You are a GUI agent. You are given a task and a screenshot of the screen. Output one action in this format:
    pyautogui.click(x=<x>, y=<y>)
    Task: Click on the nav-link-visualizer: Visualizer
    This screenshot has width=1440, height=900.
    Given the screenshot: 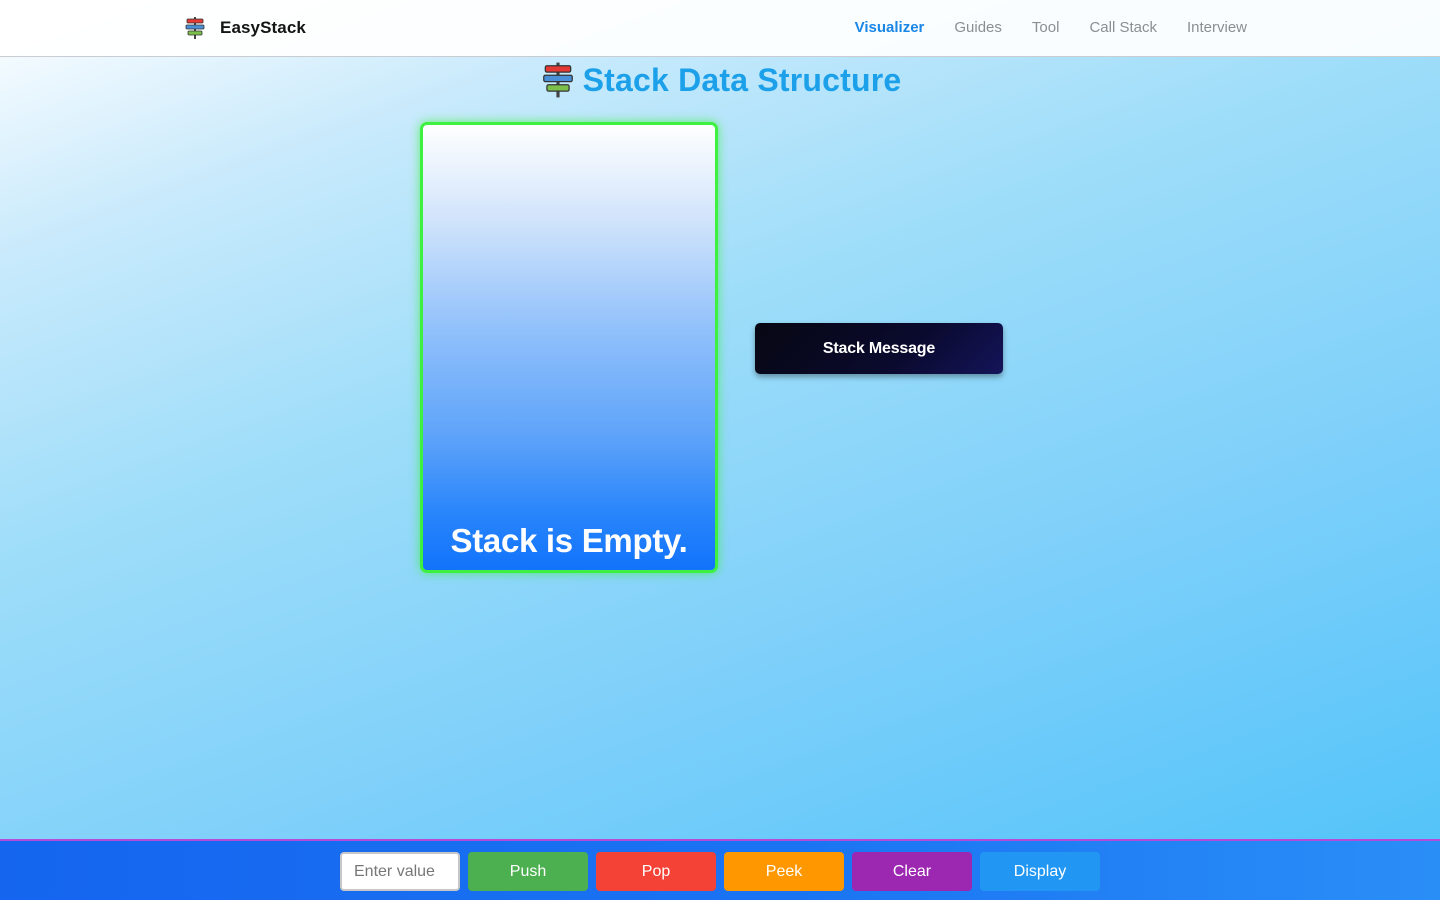 What is the action you would take?
    pyautogui.click(x=890, y=28)
    